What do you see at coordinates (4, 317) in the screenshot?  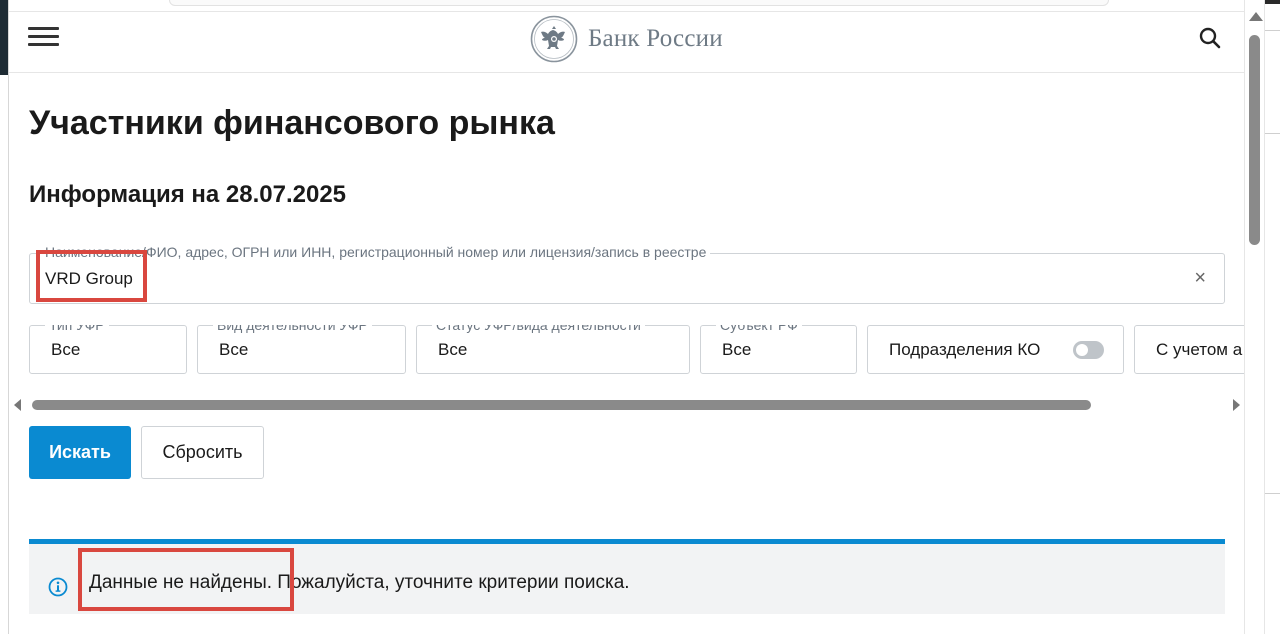 I see `window-left-edge` at bounding box center [4, 317].